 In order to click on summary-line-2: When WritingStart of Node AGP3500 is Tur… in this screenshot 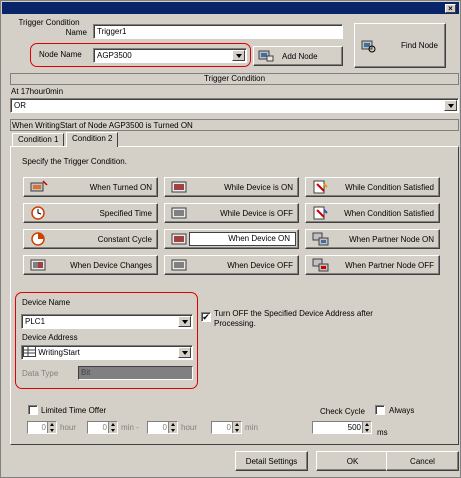, I will do `click(234, 125)`.